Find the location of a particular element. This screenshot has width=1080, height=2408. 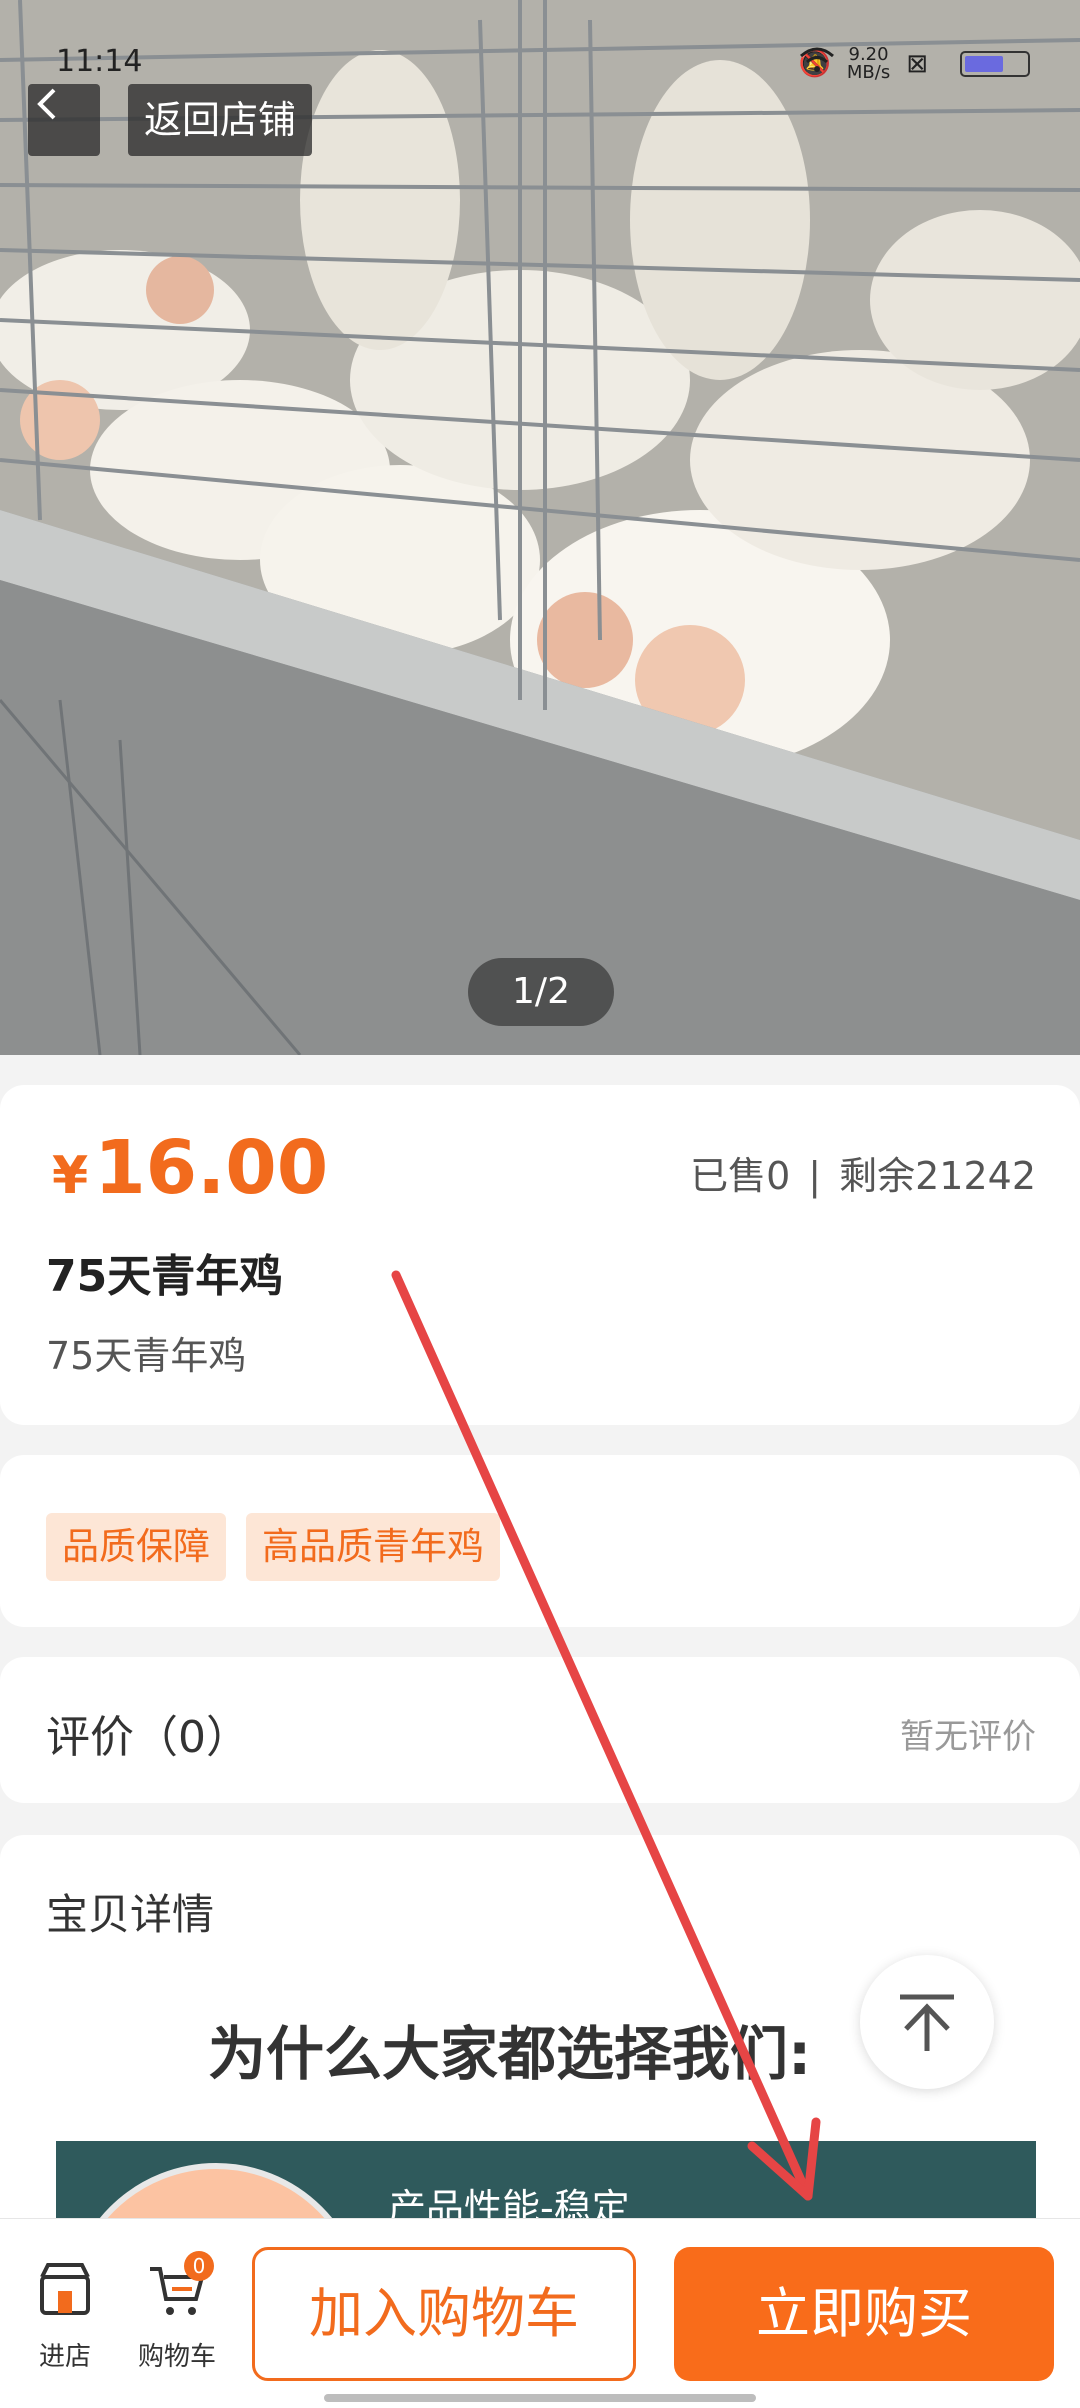

tag-premium: 高品质青年鸡 is located at coordinates (373, 1547).